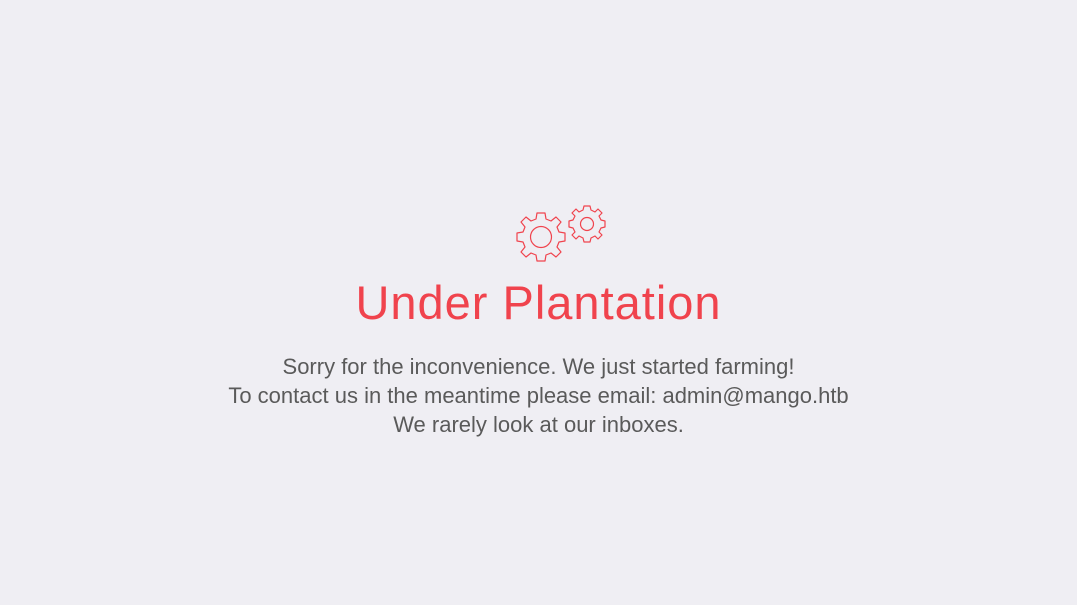 The width and height of the screenshot is (1077, 605). I want to click on page-title: Under Plantation, so click(538, 302).